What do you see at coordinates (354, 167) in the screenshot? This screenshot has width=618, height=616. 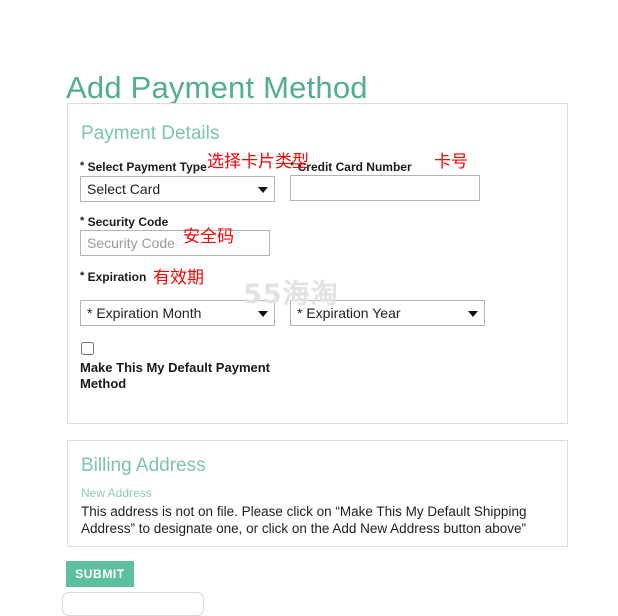 I see `label-text-card-number: Credit Card Number` at bounding box center [354, 167].